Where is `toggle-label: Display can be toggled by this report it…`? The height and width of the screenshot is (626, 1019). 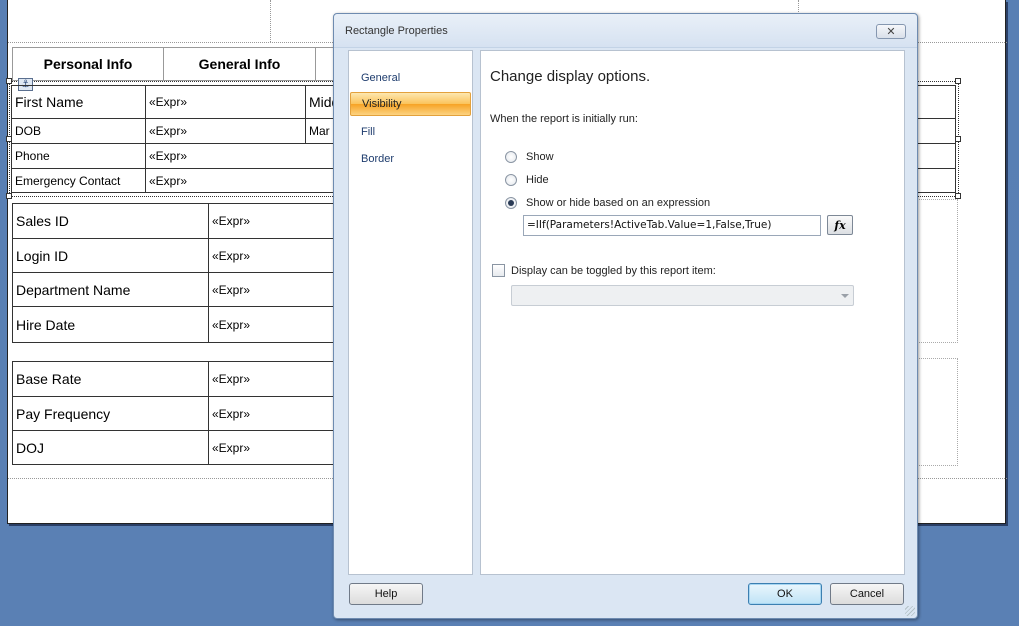
toggle-label: Display can be toggled by this report it… is located at coordinates (613, 270).